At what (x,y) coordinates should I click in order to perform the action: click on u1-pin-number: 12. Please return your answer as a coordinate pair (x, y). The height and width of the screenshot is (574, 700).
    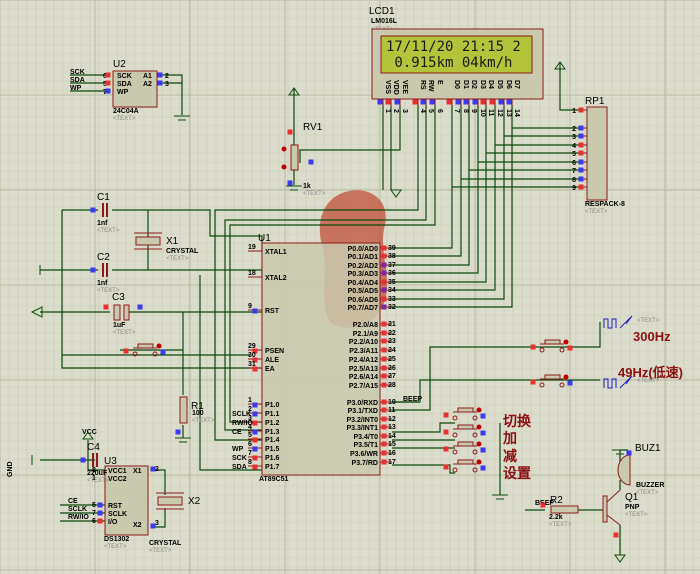
    Looking at the image, I should click on (392, 419).